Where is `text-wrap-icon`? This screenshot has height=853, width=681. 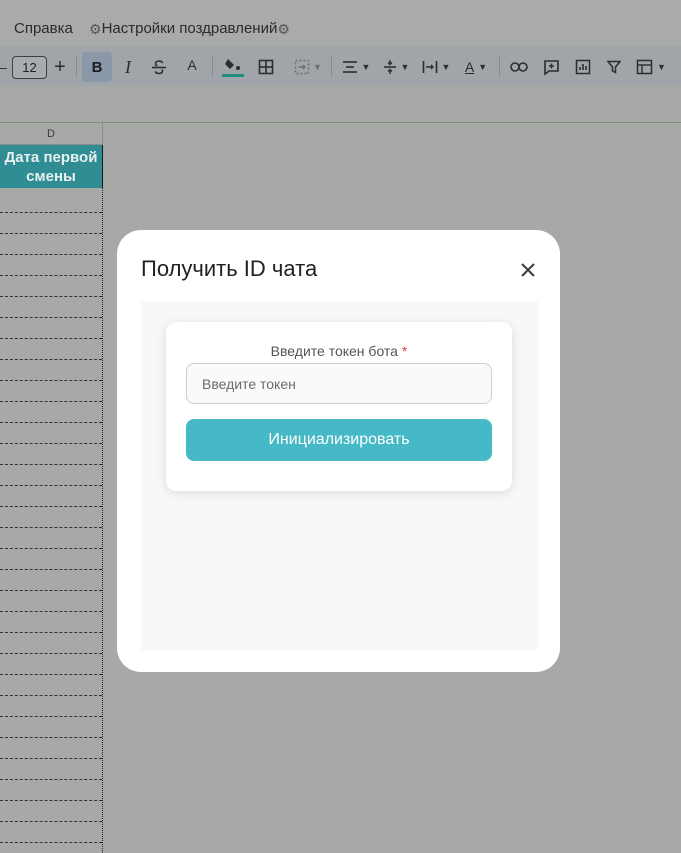 text-wrap-icon is located at coordinates (429, 67).